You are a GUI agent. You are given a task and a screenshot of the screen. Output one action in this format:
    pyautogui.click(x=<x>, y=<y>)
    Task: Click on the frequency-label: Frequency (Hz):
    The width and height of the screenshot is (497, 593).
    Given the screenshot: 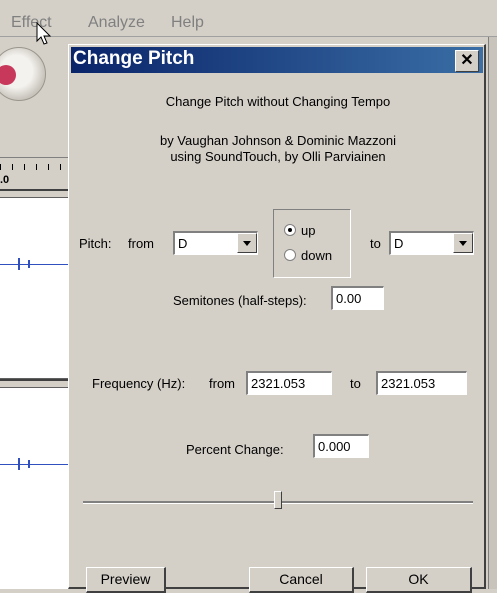 What is the action you would take?
    pyautogui.click(x=139, y=383)
    